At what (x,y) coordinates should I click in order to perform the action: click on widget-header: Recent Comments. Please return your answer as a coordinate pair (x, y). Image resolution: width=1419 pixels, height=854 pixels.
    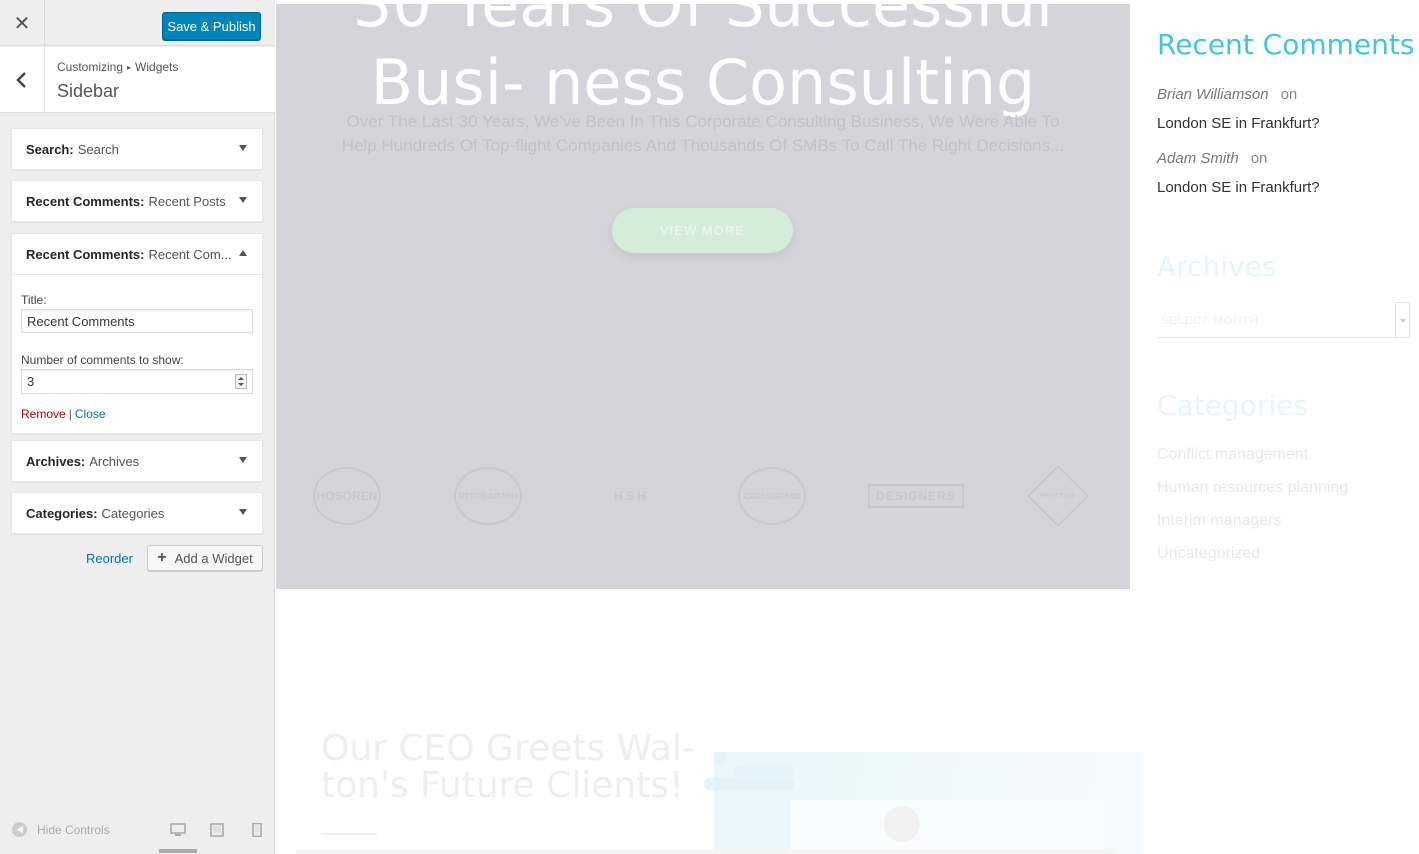
    Looking at the image, I should click on (137, 254).